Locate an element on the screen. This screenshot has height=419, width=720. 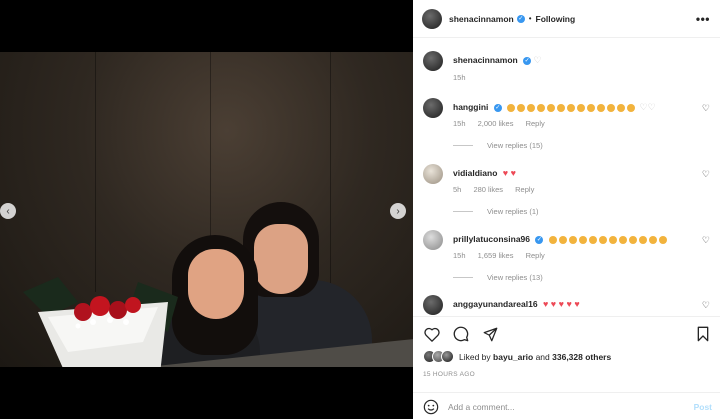
previous-slide-button: ‹ is located at coordinates (8, 211).